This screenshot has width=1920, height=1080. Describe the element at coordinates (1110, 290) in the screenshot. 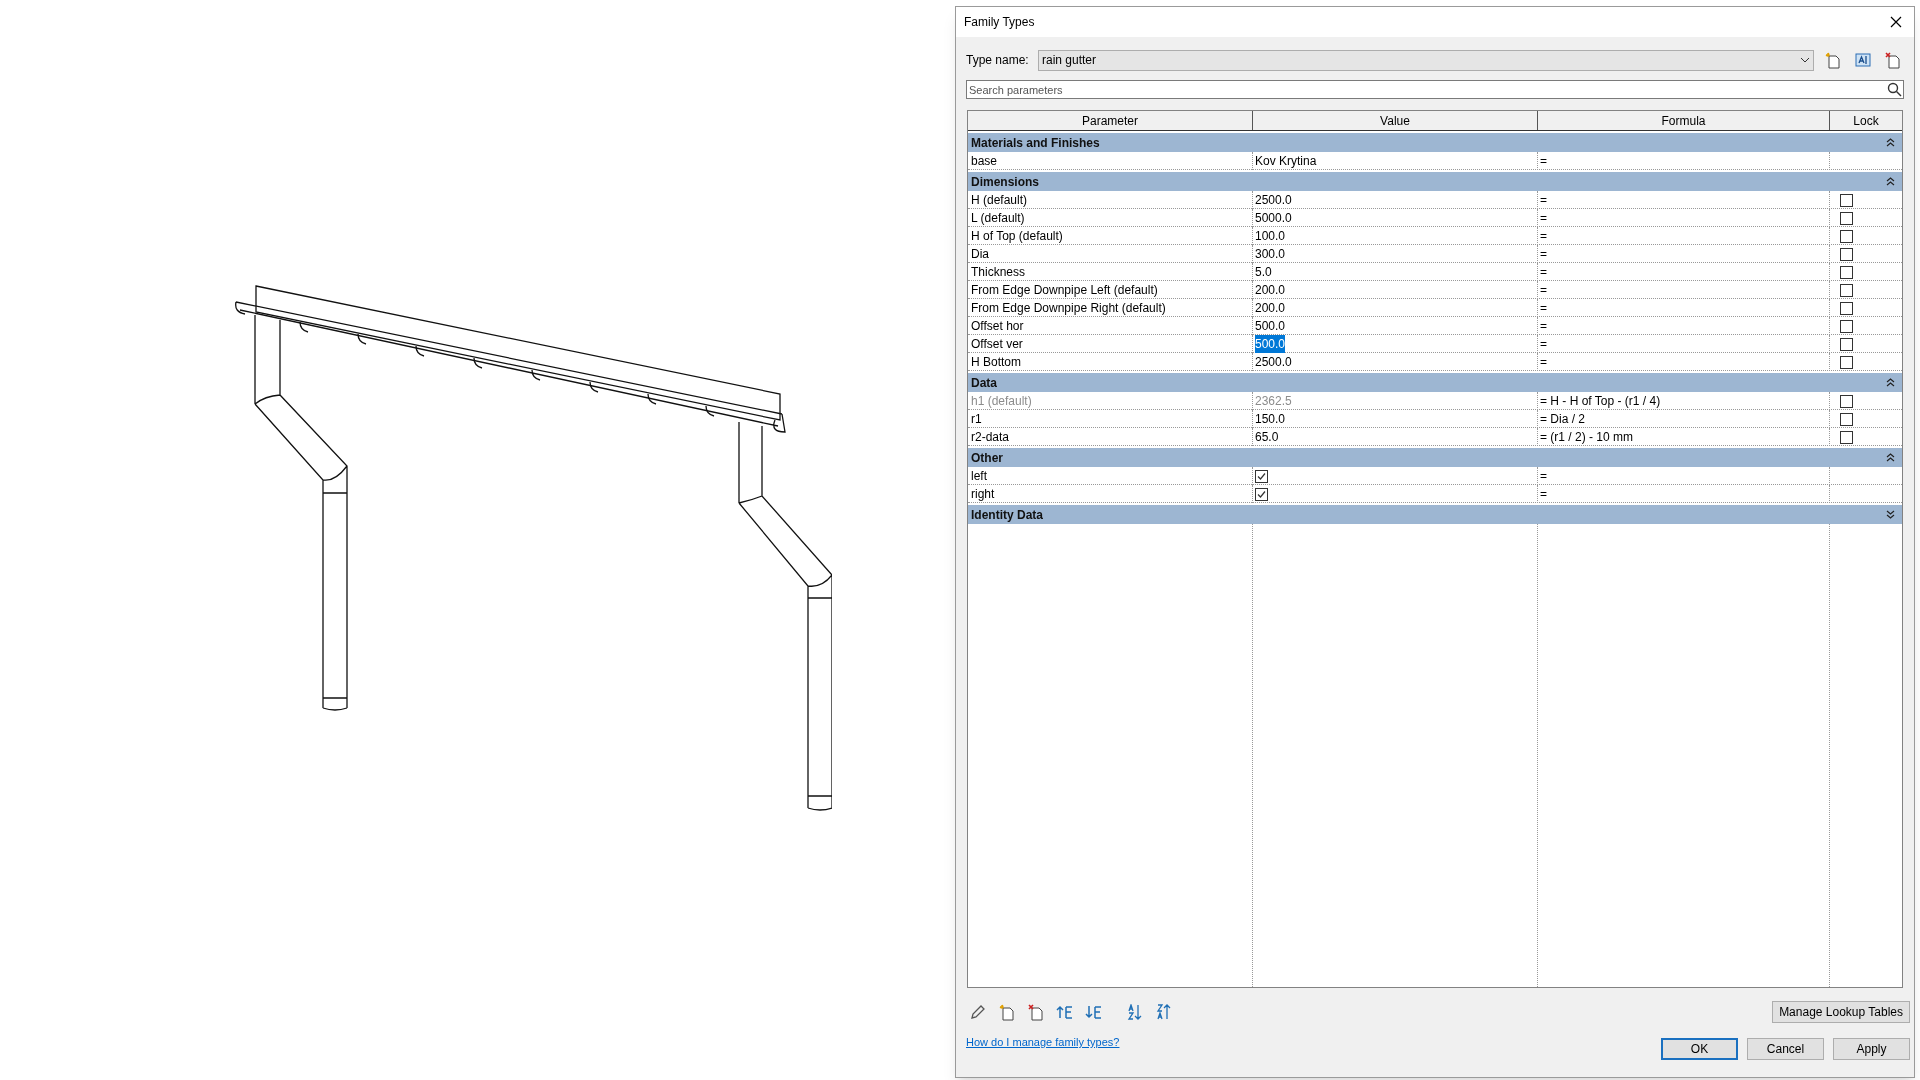

I see `parameter-cell: From Edge Downpipe Left (default)` at that location.